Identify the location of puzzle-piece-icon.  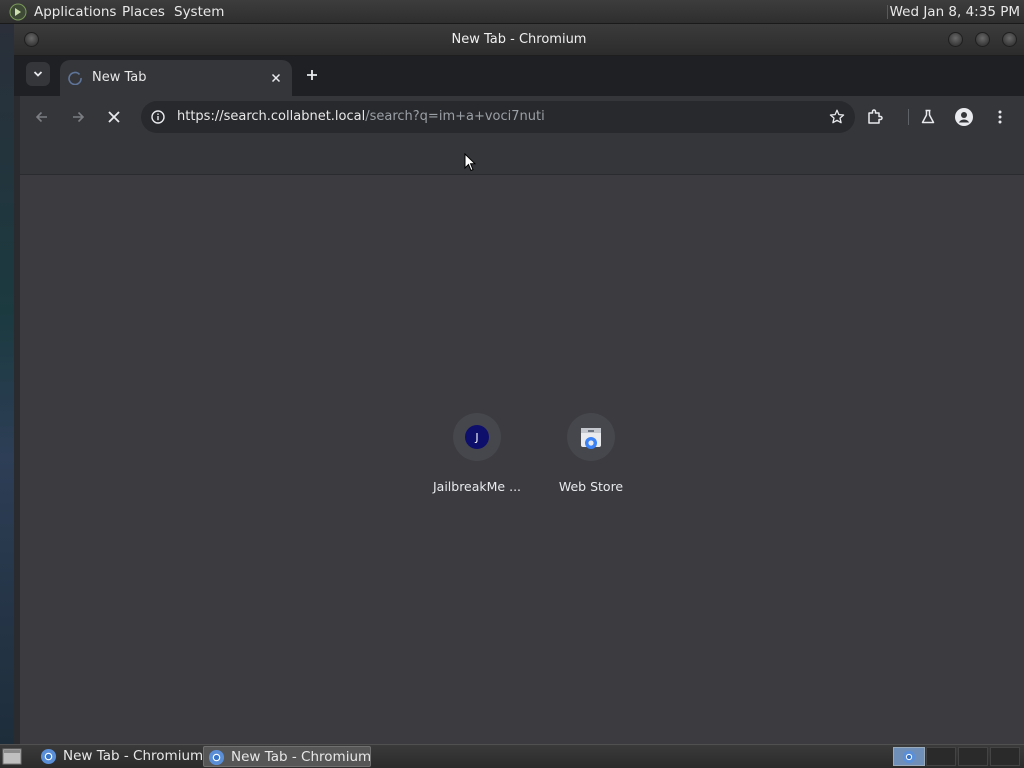
(875, 116).